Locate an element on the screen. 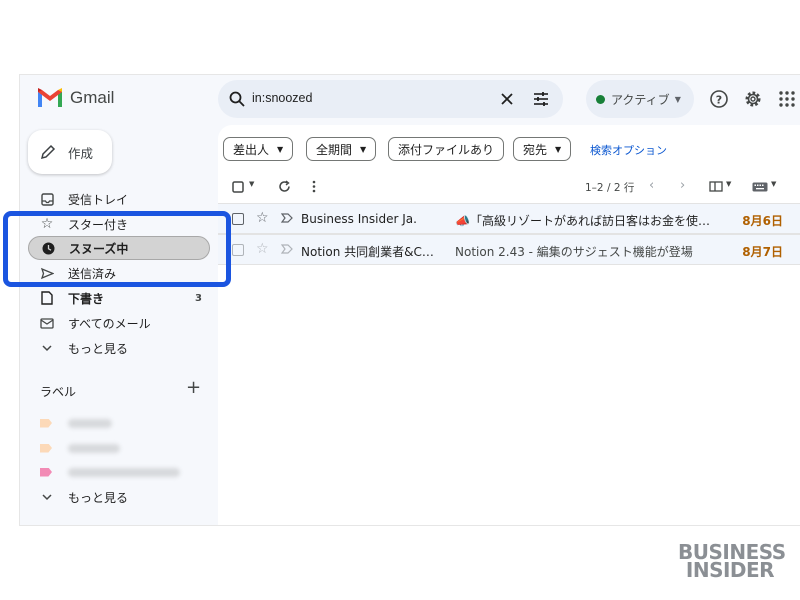  filter-chip-from: 差出人 ▼ is located at coordinates (258, 149).